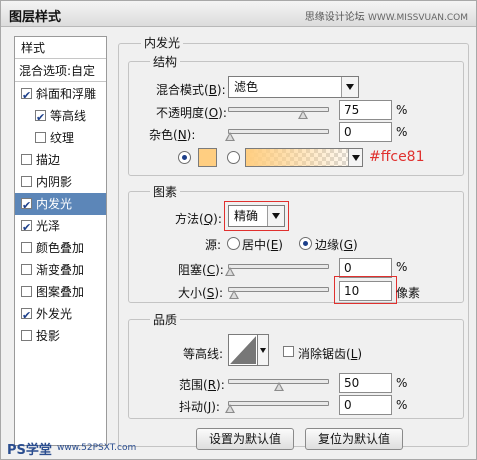 This screenshot has height=460, width=477. Describe the element at coordinates (198, 219) in the screenshot. I see `technique-label: 方法(Q):` at that location.